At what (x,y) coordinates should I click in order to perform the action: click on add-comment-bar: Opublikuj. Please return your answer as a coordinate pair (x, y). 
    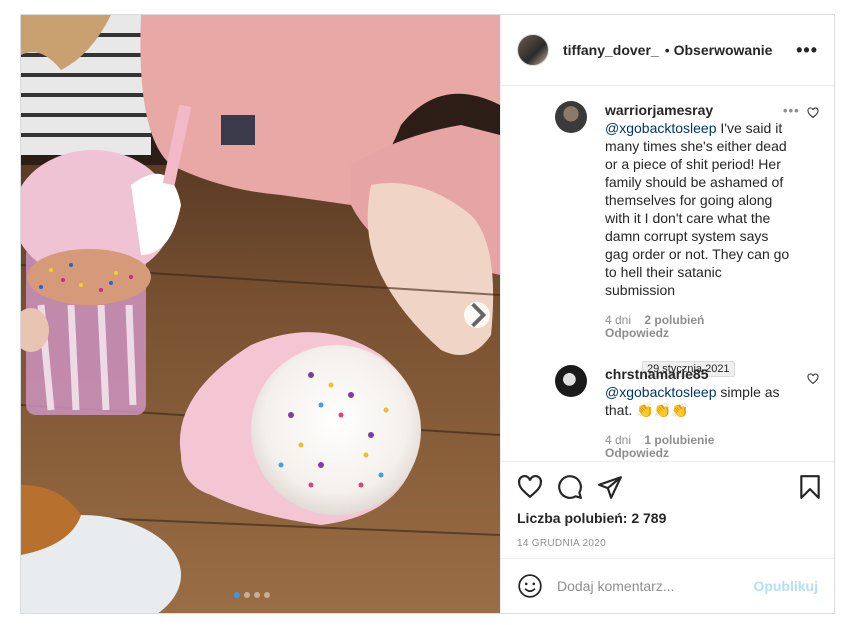
    Looking at the image, I should click on (667, 585).